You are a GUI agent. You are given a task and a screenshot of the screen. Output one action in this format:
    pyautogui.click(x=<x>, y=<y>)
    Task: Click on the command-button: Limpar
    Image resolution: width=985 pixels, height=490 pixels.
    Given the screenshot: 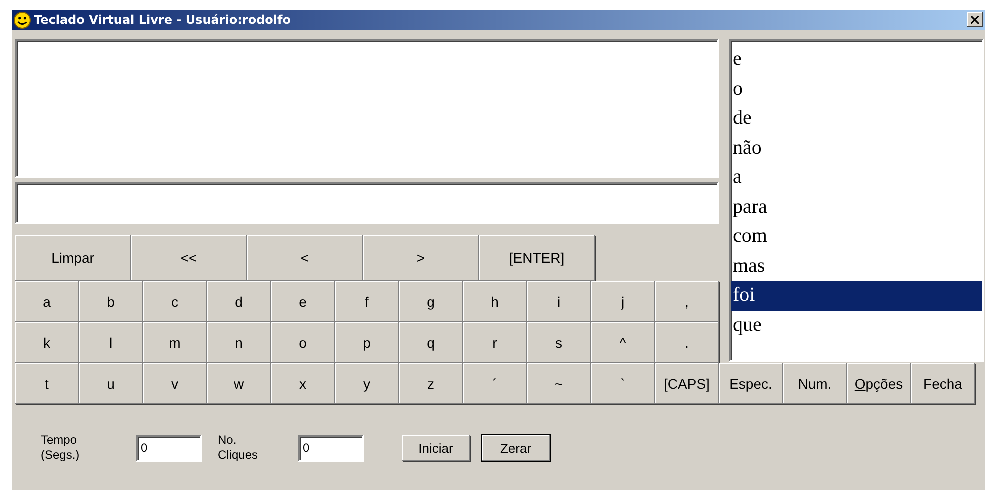 What is the action you would take?
    pyautogui.click(x=73, y=258)
    